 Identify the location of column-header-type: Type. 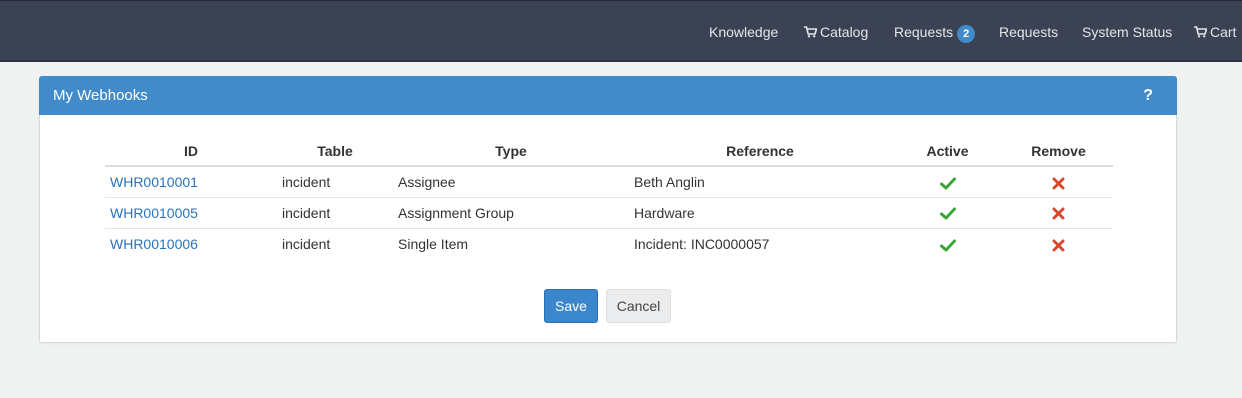
(511, 152).